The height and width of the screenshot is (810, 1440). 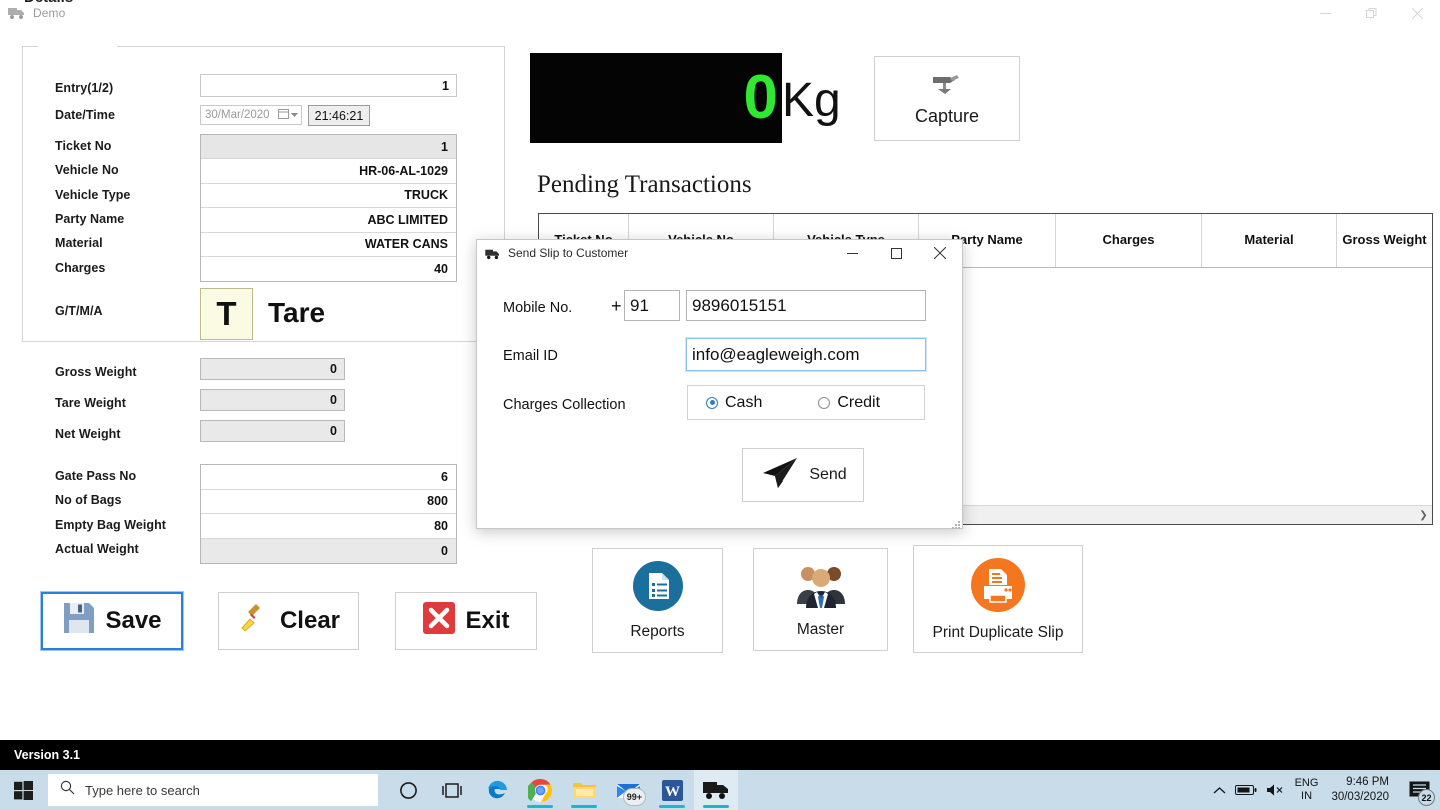 What do you see at coordinates (283, 115) in the screenshot?
I see `calendar-icon` at bounding box center [283, 115].